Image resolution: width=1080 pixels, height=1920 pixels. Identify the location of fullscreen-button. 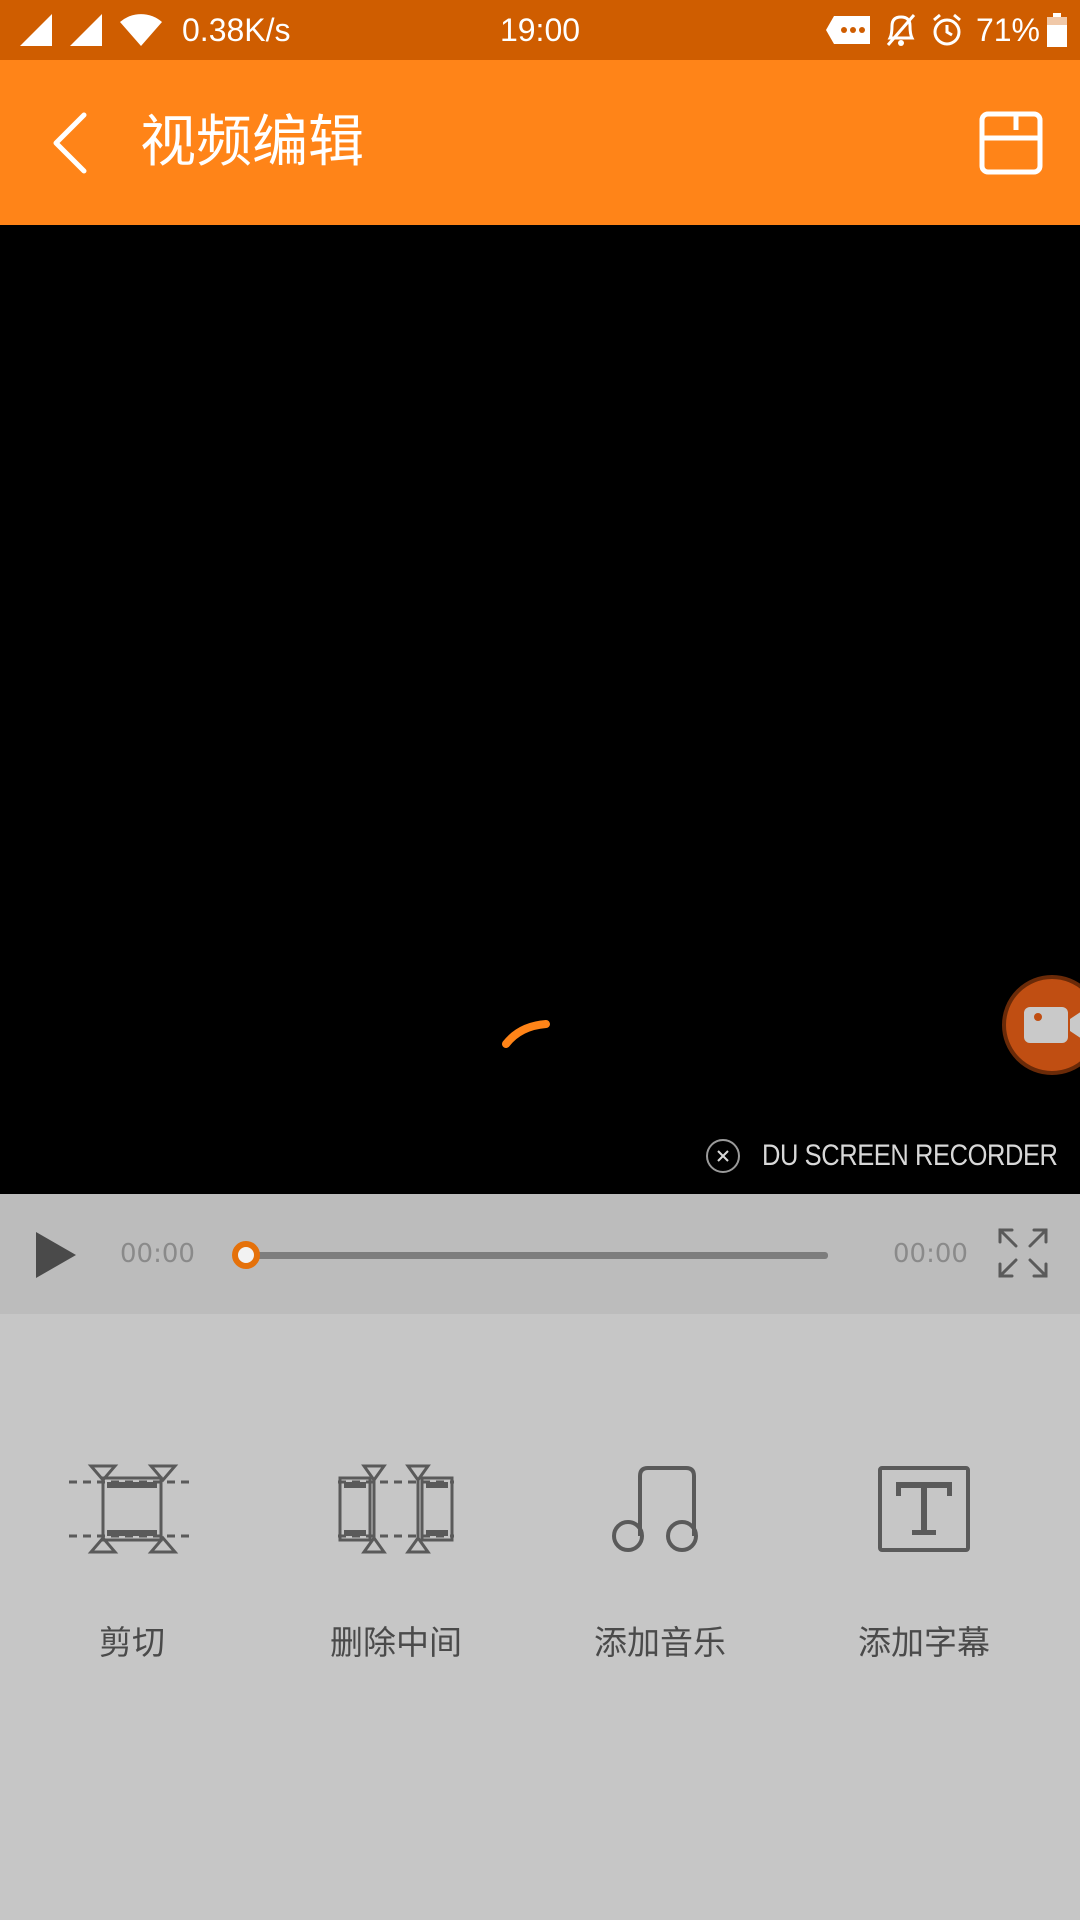
(1023, 1253).